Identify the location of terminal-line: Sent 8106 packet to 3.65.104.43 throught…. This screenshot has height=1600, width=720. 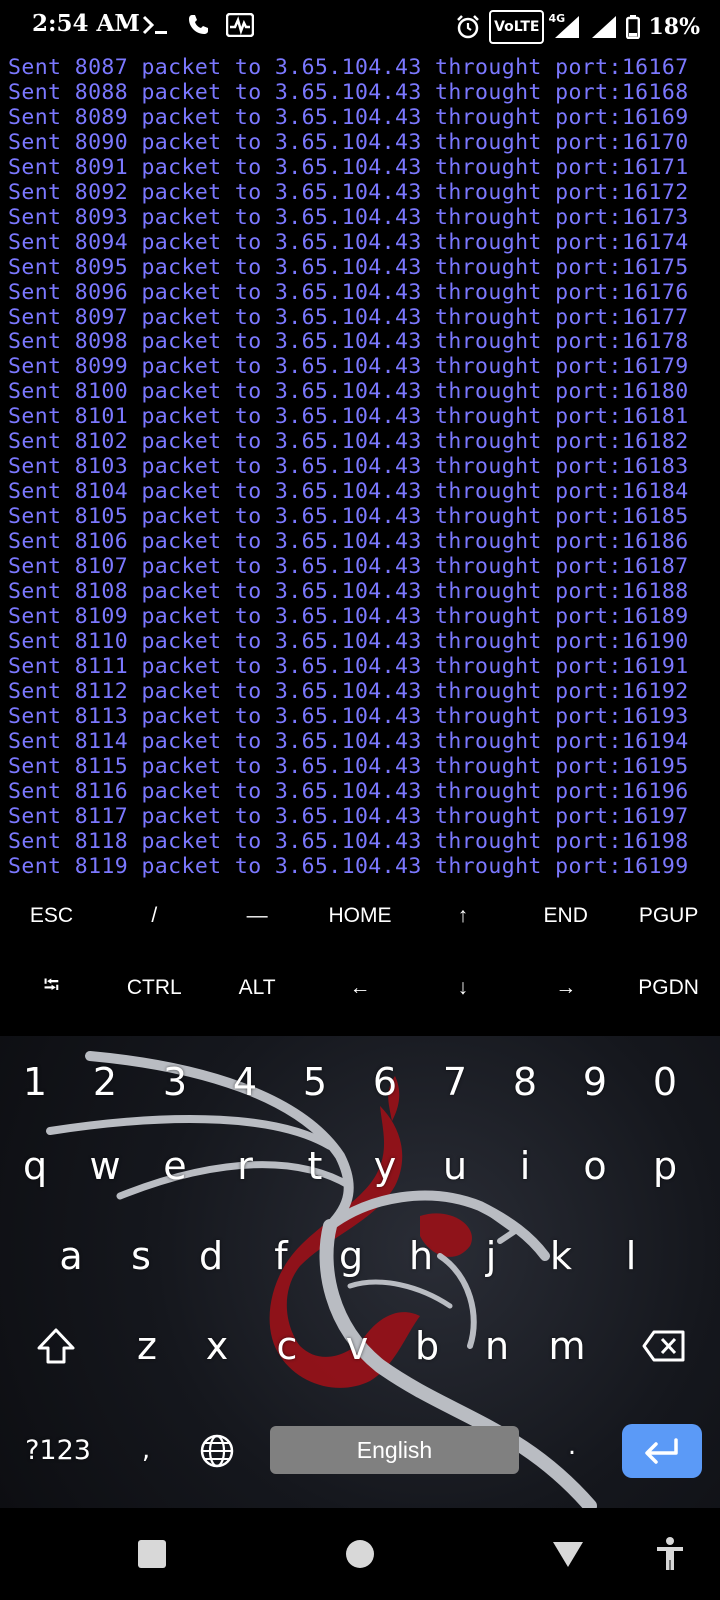
(348, 542).